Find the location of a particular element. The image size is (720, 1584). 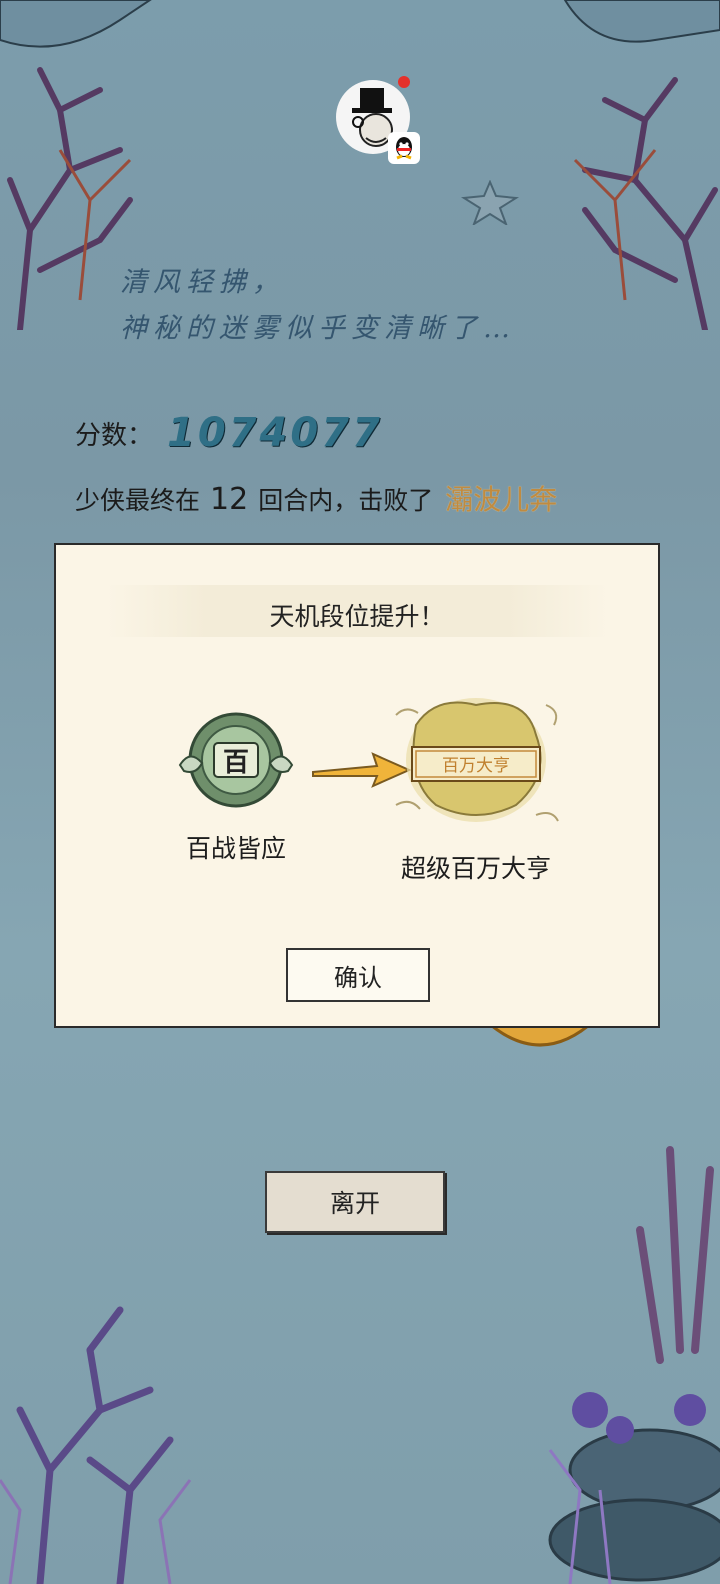

dialog-title: 天机段位提升！ is located at coordinates (357, 616).